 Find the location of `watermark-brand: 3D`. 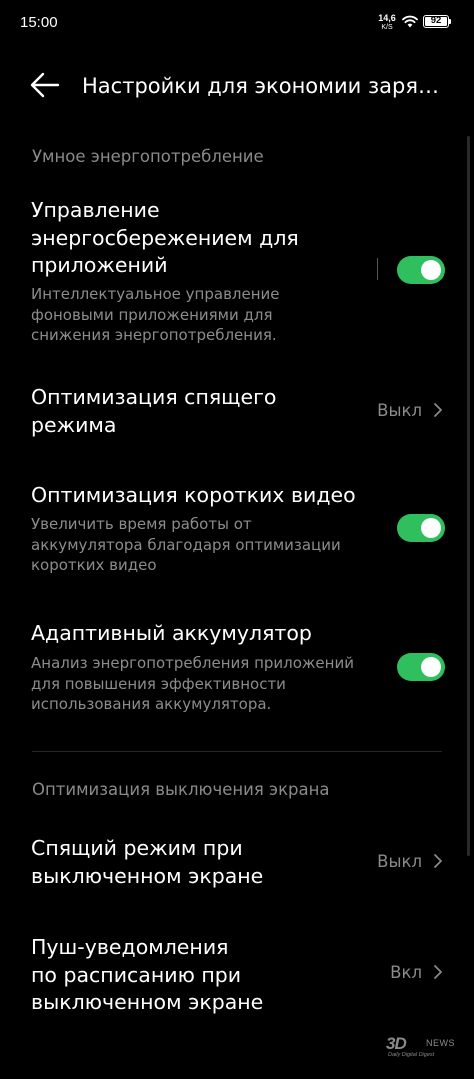

watermark-brand: 3D is located at coordinates (396, 1043).